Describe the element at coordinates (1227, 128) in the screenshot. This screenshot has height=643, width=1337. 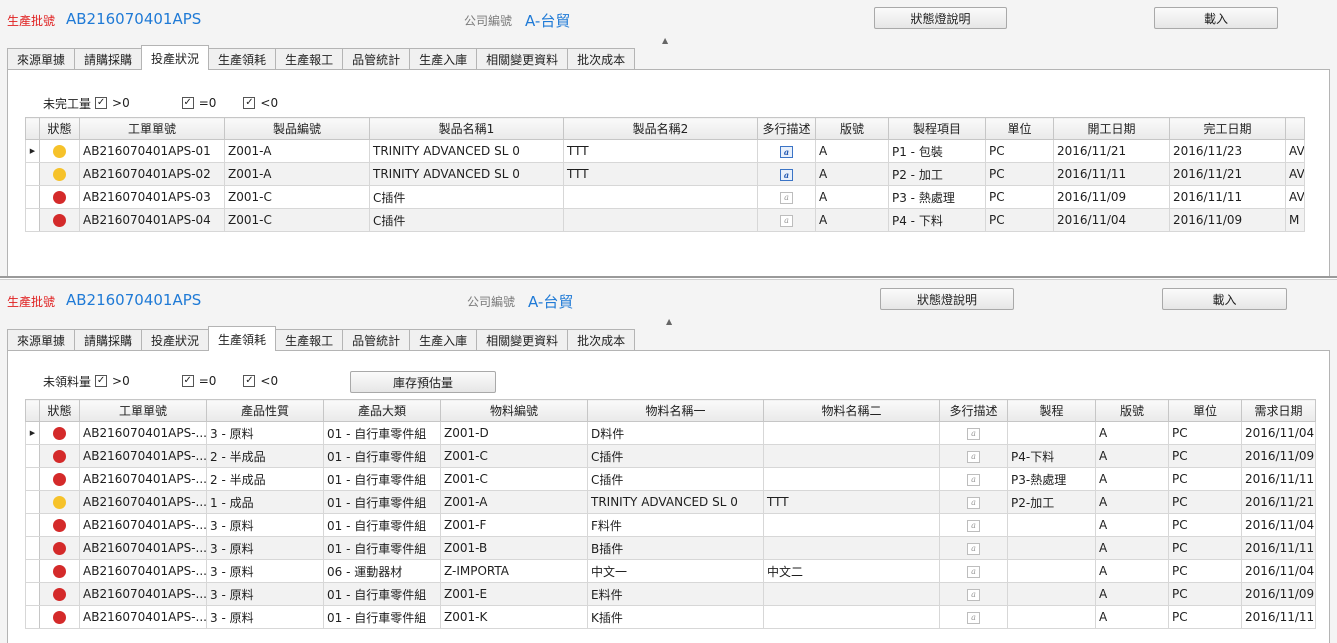
I see `column-header: 完工日期` at that location.